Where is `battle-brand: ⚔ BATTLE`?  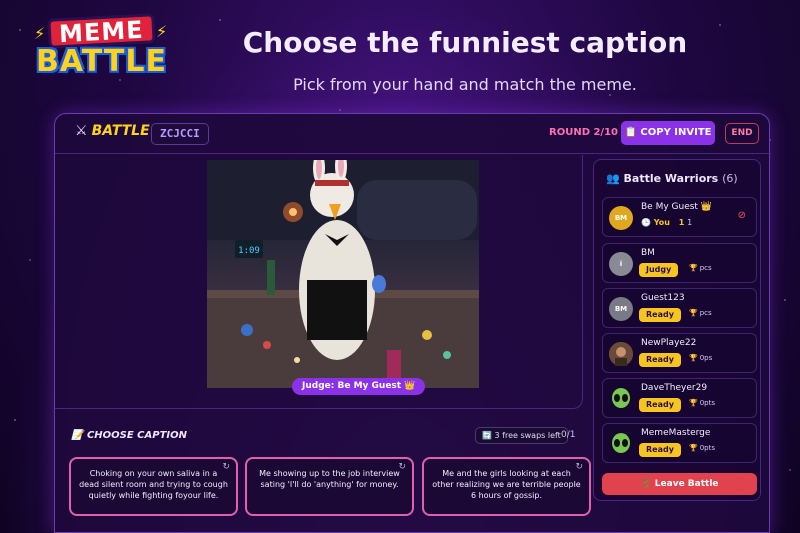 battle-brand: ⚔ BATTLE is located at coordinates (112, 131).